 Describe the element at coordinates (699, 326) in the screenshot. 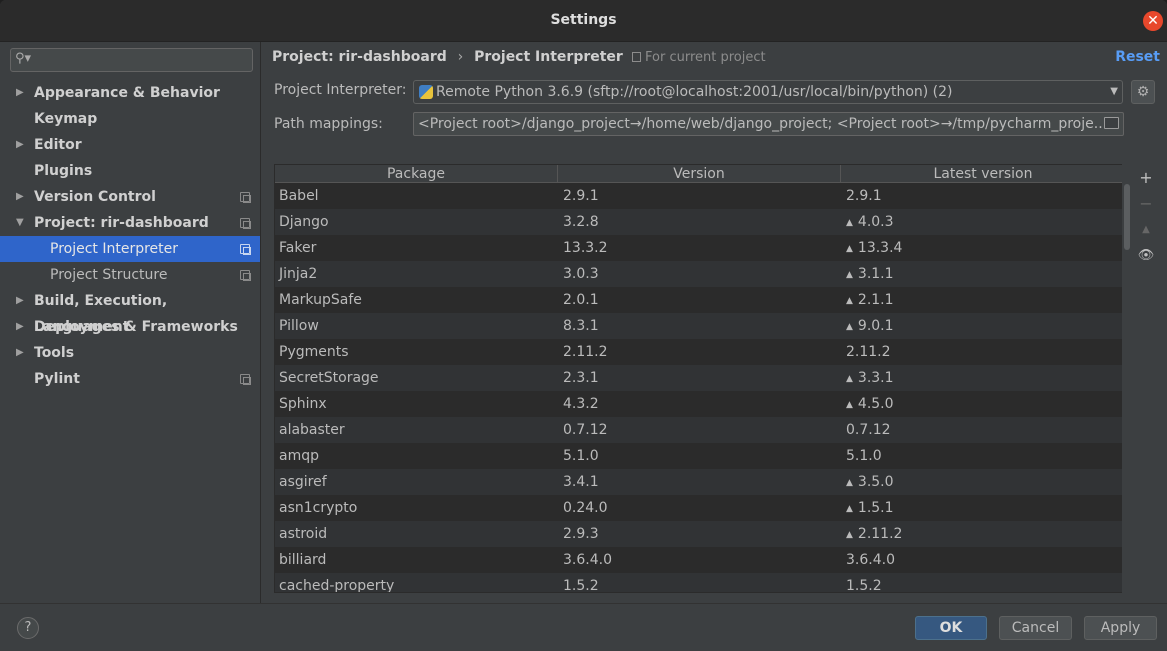

I see `table-row: Pillow 8.3.1 ▲ 9.0.1` at that location.